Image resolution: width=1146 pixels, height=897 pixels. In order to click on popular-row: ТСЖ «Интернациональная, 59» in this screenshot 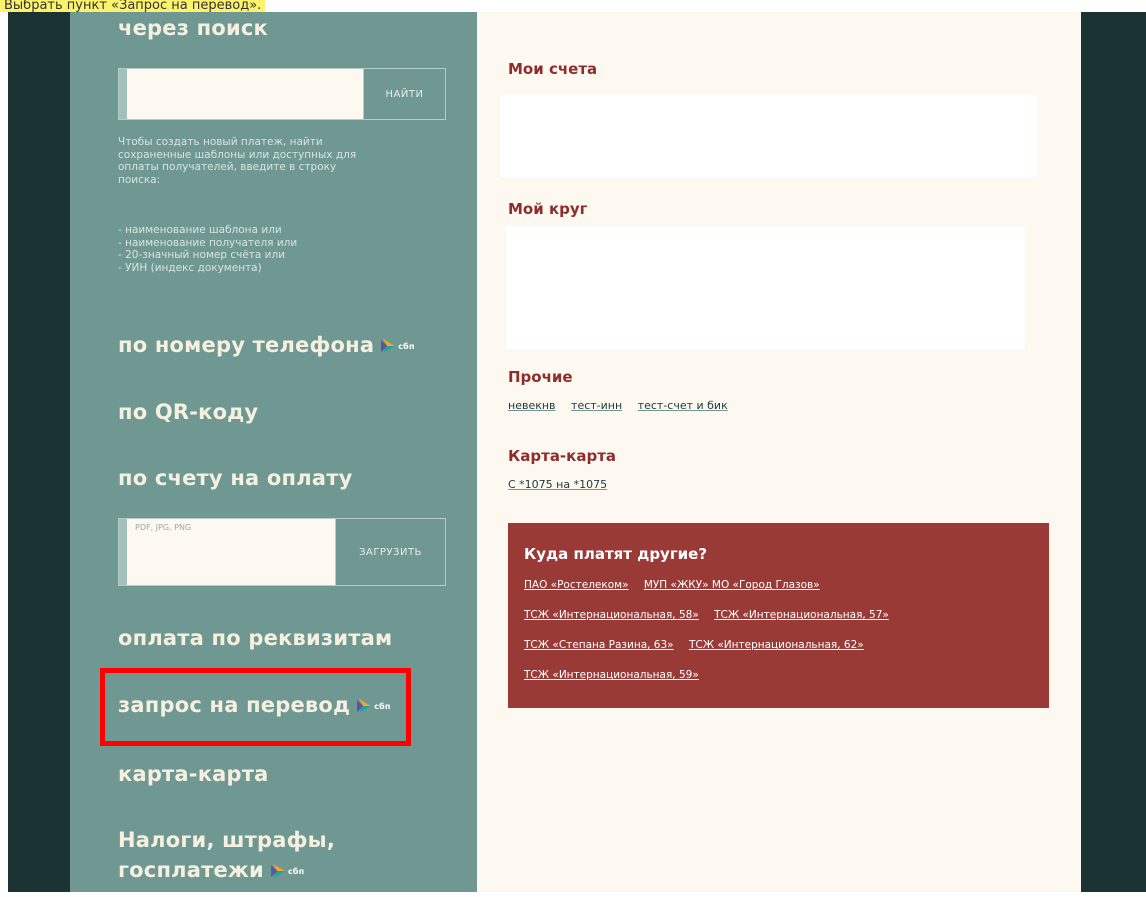, I will do `click(617, 675)`.